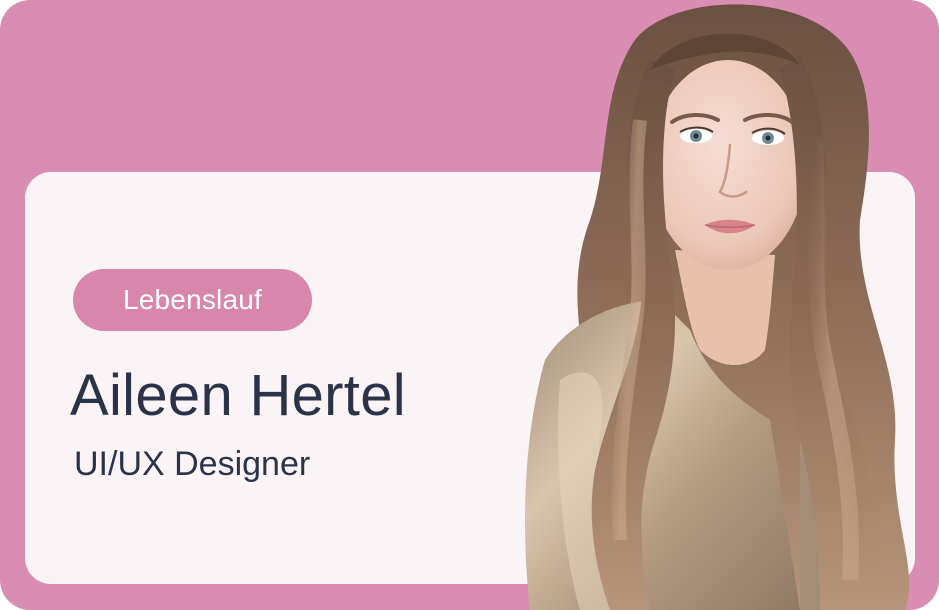 The width and height of the screenshot is (939, 610). What do you see at coordinates (192, 300) in the screenshot?
I see `document-type-badge: Lebenslauf` at bounding box center [192, 300].